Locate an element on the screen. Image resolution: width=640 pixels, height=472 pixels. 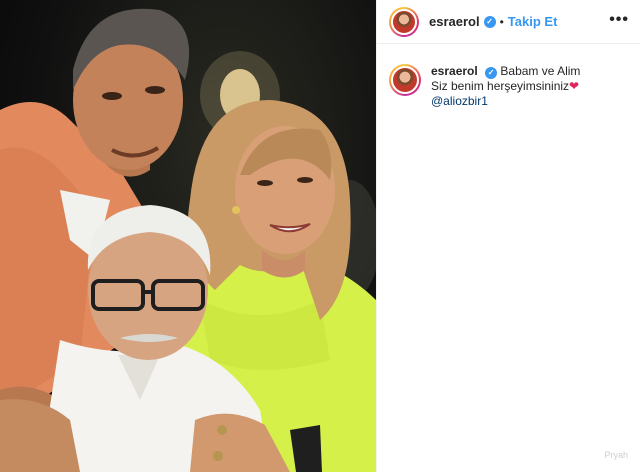
watermark-text: Pryah is located at coordinates (616, 455).